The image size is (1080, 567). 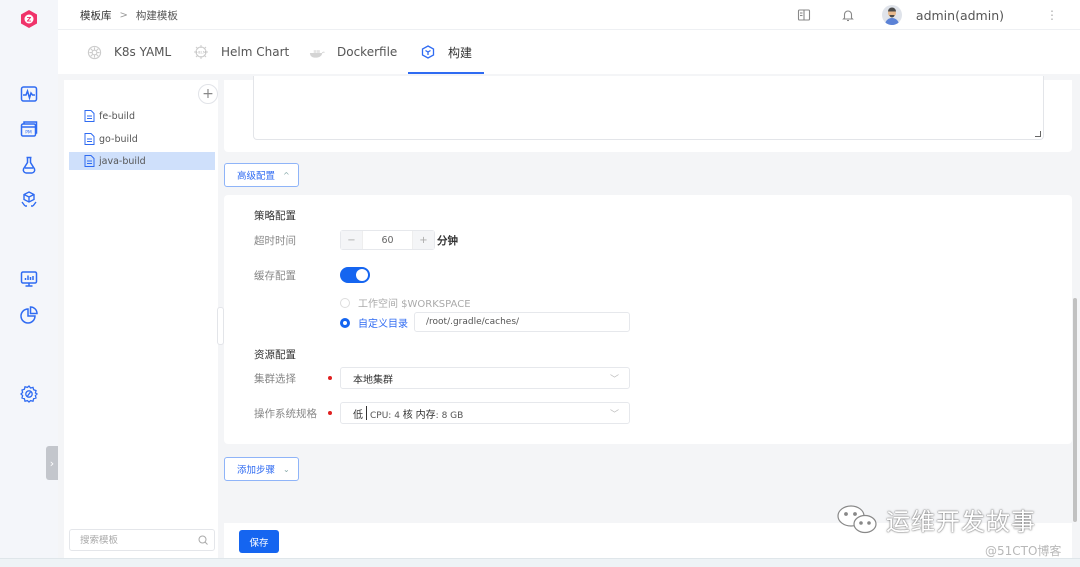 I want to click on scrollbar-thumb, so click(x=1075, y=410).